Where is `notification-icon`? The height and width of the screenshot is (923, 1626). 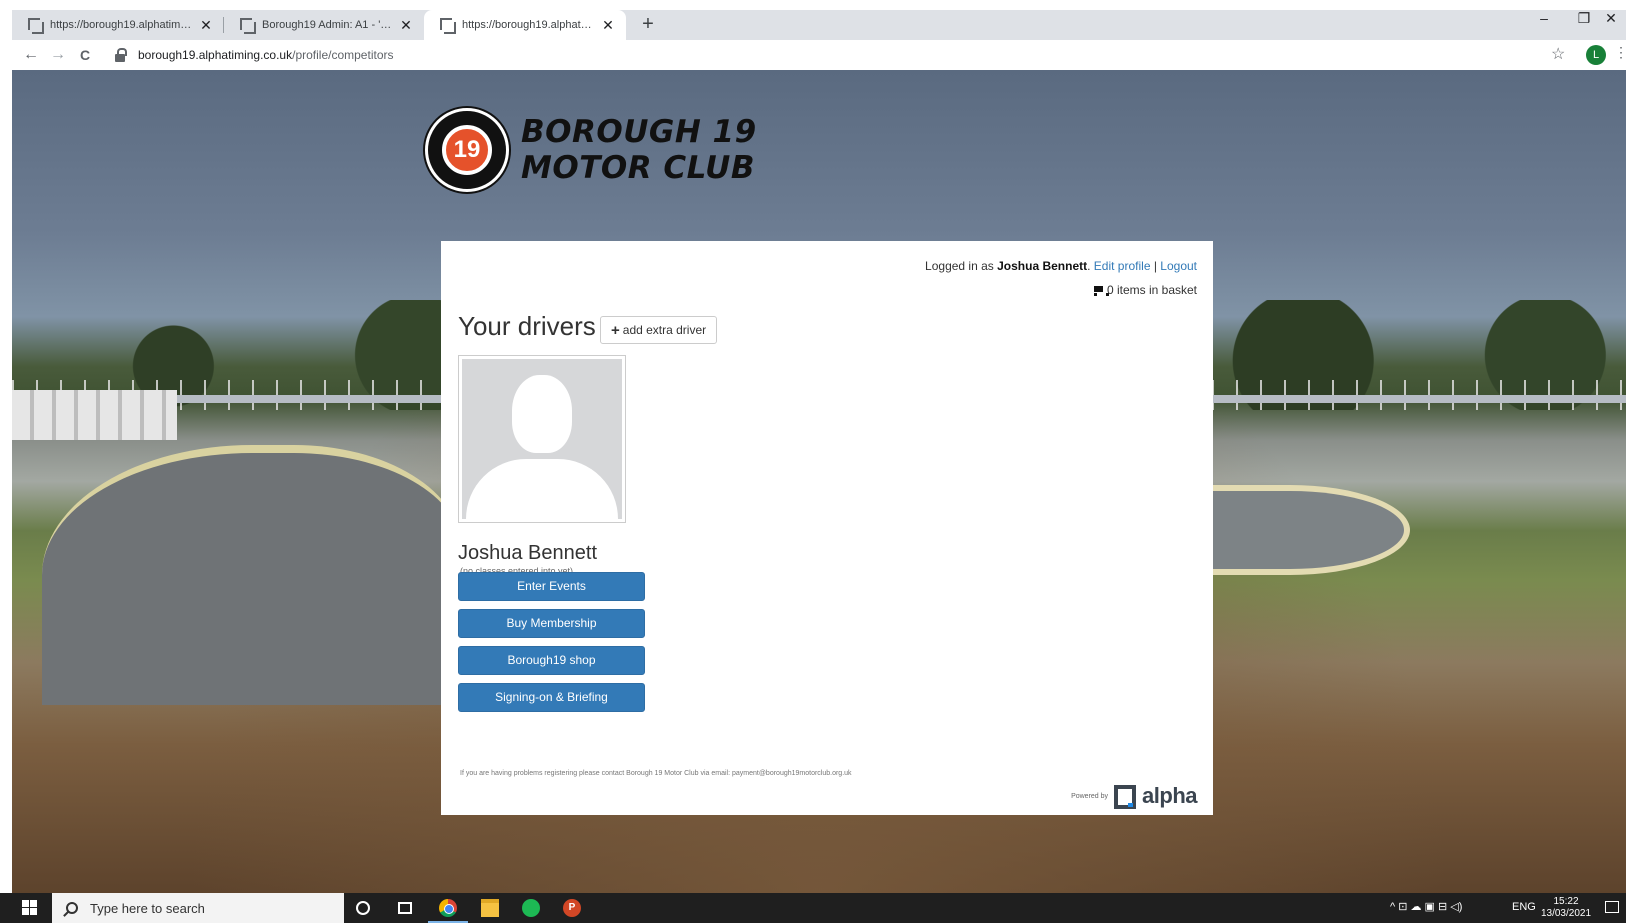
notification-icon is located at coordinates (1612, 907).